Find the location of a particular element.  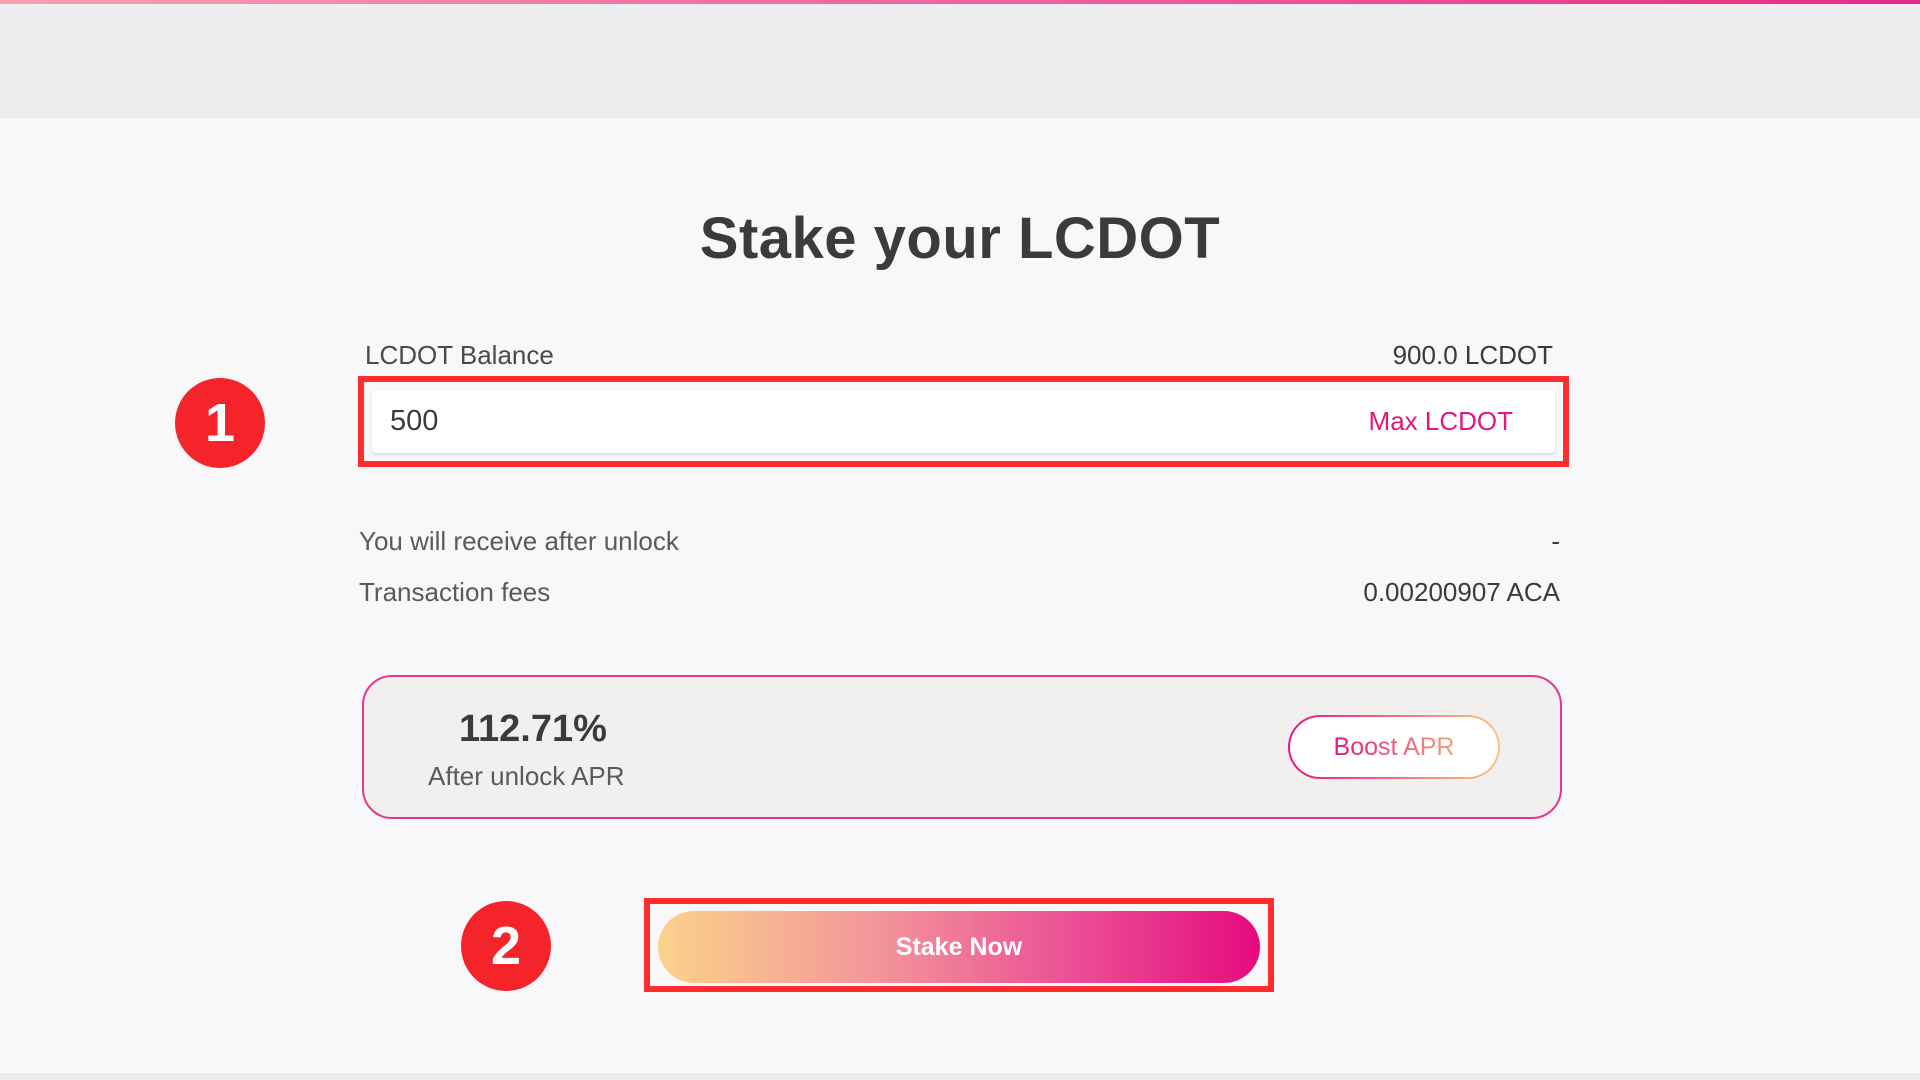

balance-value: 900.0 LCDOT is located at coordinates (1472, 355).